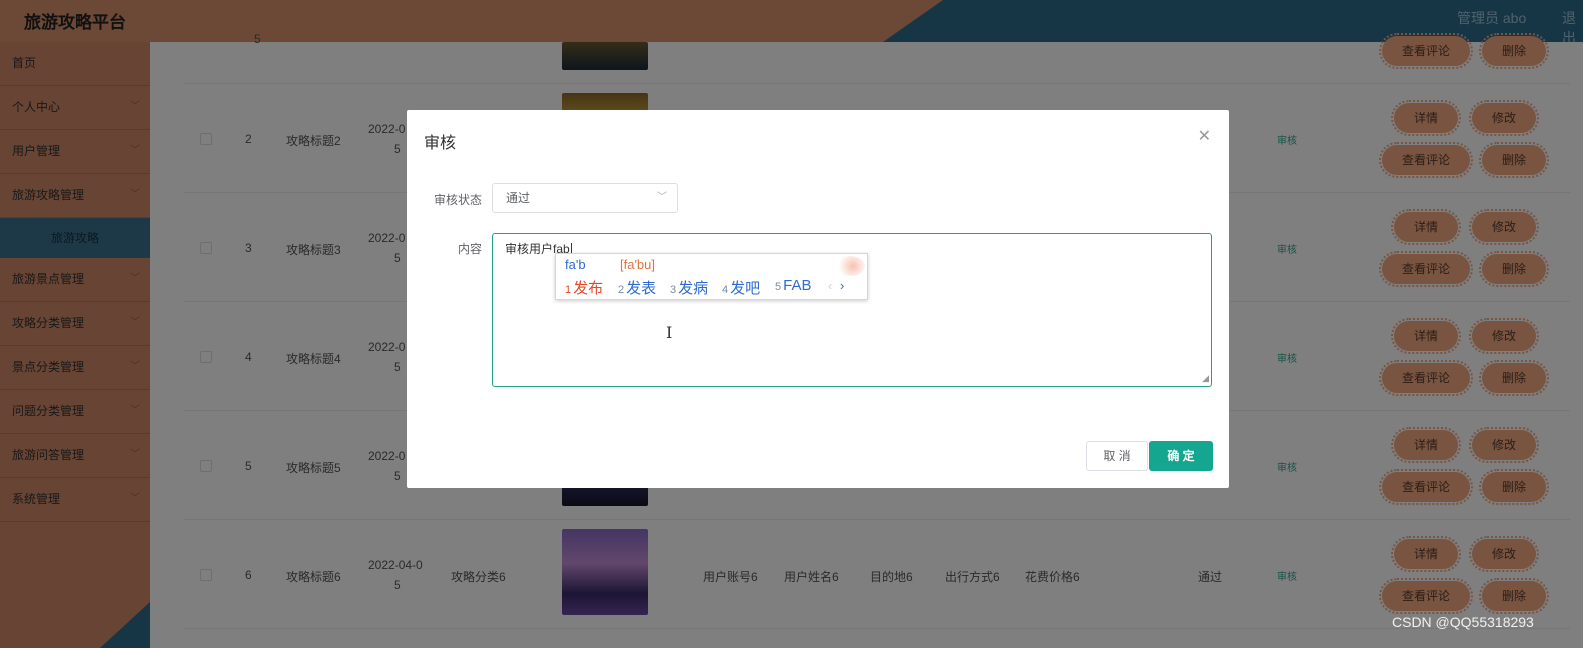 This screenshot has width=1583, height=648. What do you see at coordinates (585, 198) in the screenshot?
I see `status-select: 通过 ﹀` at bounding box center [585, 198].